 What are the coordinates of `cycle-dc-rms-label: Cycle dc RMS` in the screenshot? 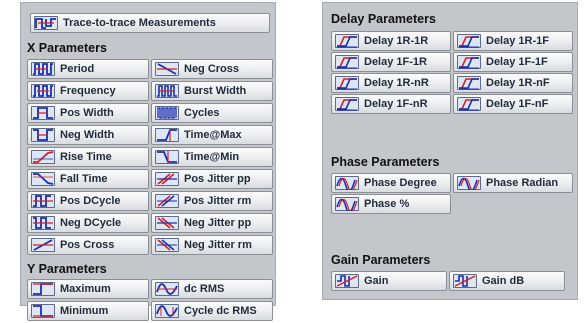 It's located at (220, 311).